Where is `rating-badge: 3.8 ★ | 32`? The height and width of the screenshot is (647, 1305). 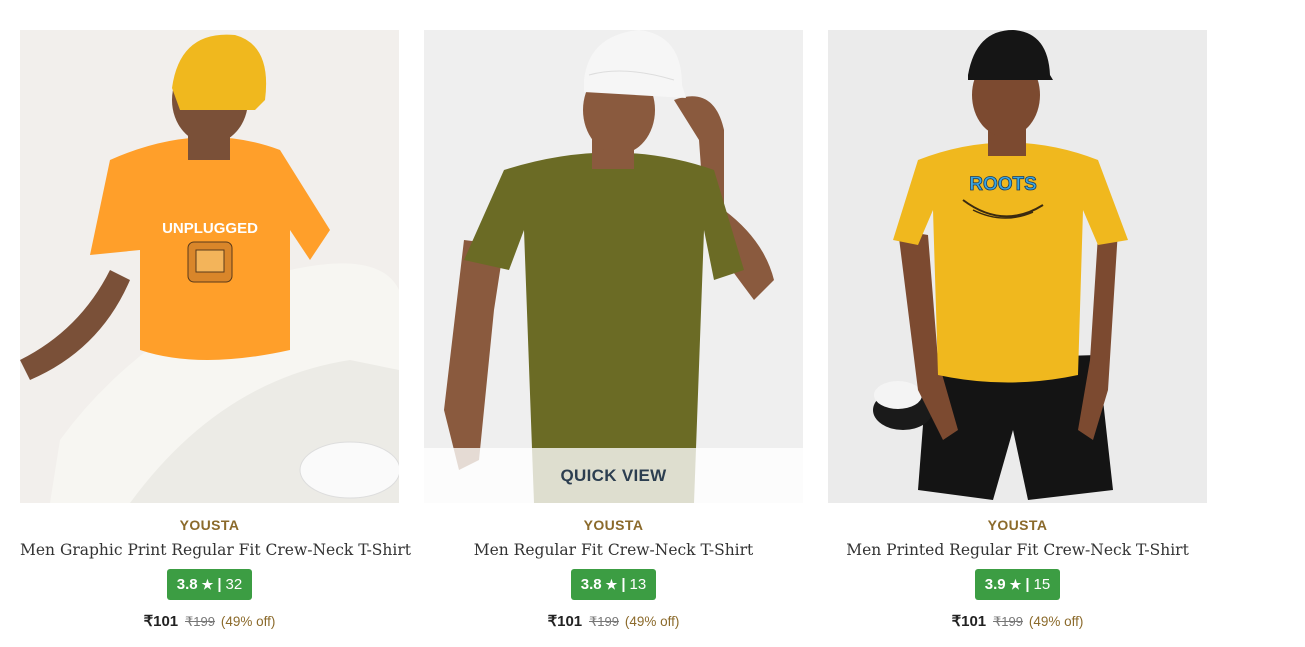 rating-badge: 3.8 ★ | 32 is located at coordinates (209, 584).